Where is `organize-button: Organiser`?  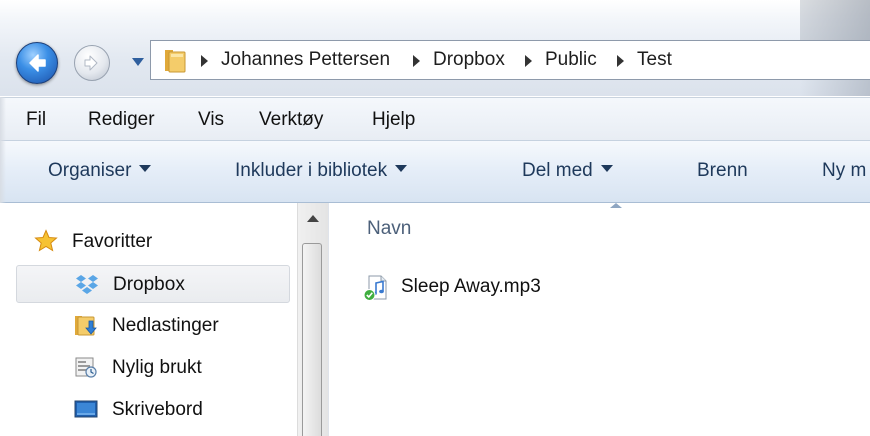 organize-button: Organiser is located at coordinates (100, 171).